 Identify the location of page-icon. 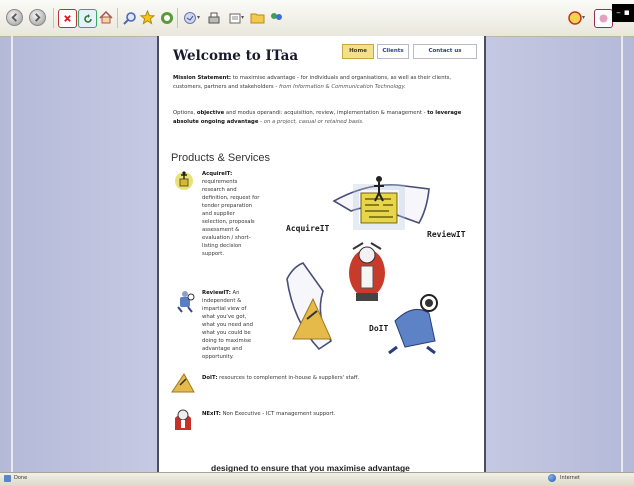
(7, 478).